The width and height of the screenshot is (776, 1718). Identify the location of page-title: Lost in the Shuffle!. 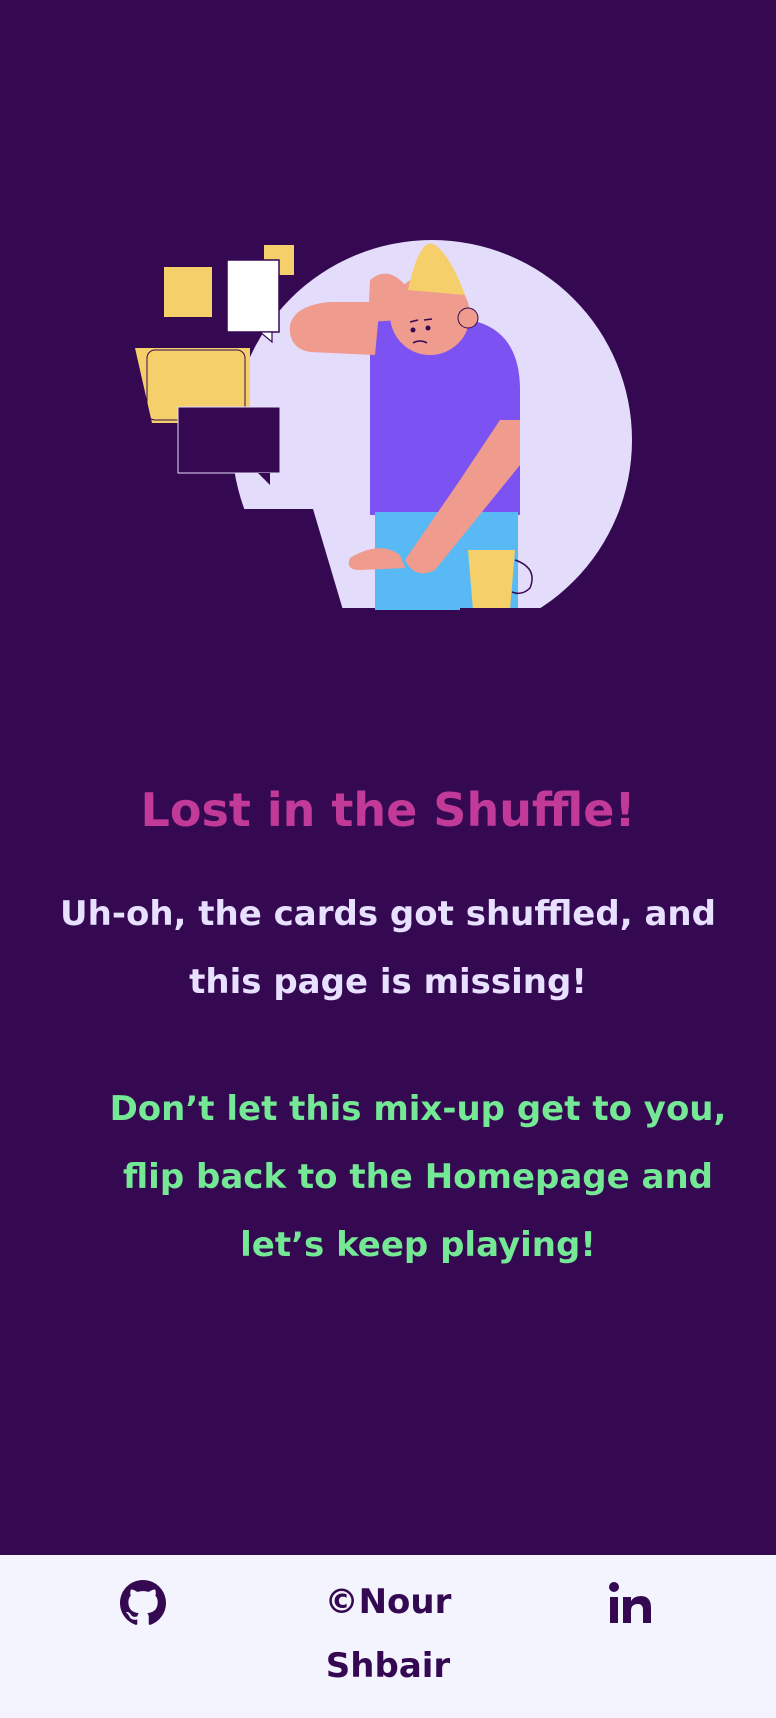
(388, 810).